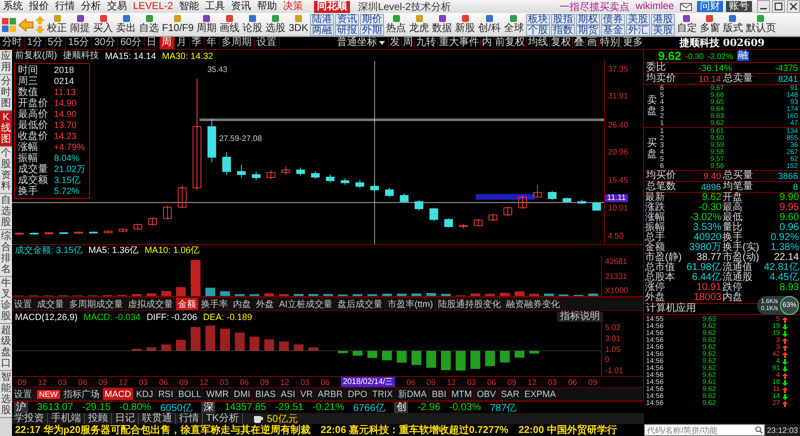 This screenshot has height=436, width=800. I want to click on toolbar-button: 买入, so click(103, 24).